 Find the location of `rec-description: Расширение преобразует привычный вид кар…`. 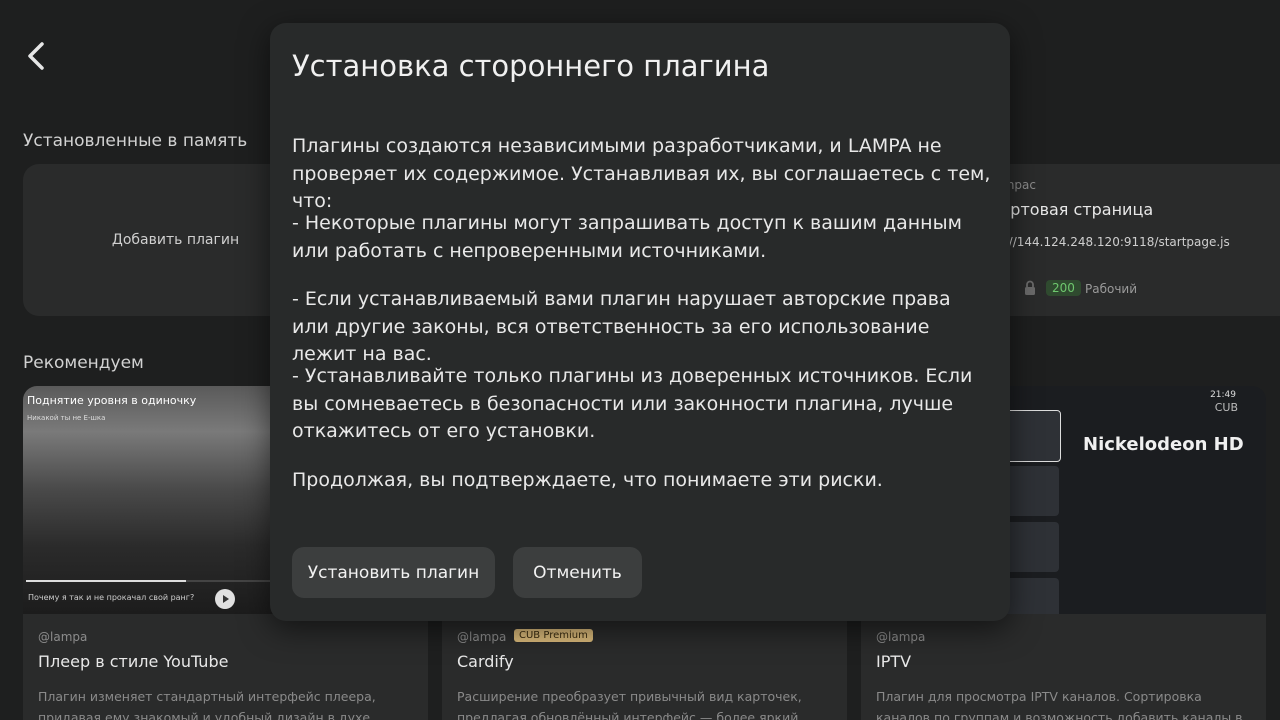

rec-description: Расширение преобразует привычный вид кар… is located at coordinates (630, 704).